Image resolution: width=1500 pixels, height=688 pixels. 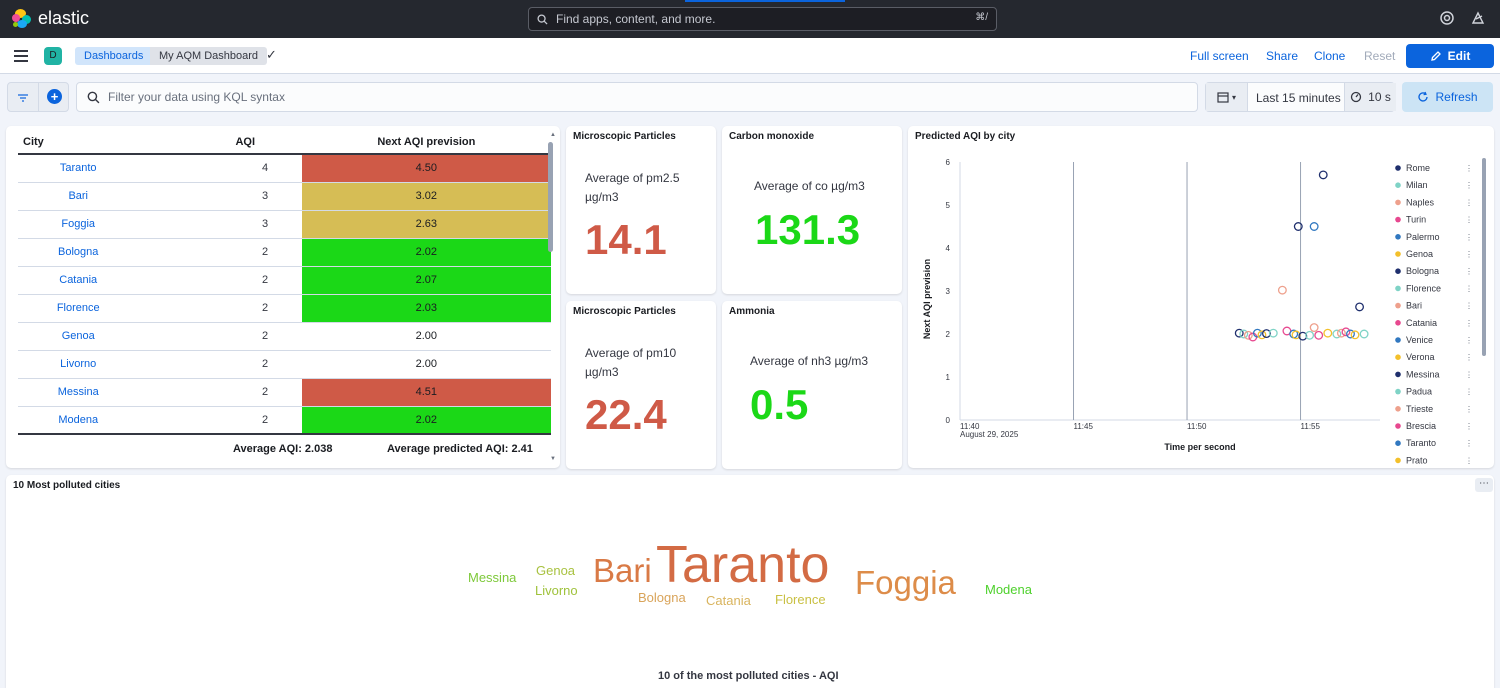 What do you see at coordinates (1298, 98) in the screenshot?
I see `time-range: Last 15 minutes` at bounding box center [1298, 98].